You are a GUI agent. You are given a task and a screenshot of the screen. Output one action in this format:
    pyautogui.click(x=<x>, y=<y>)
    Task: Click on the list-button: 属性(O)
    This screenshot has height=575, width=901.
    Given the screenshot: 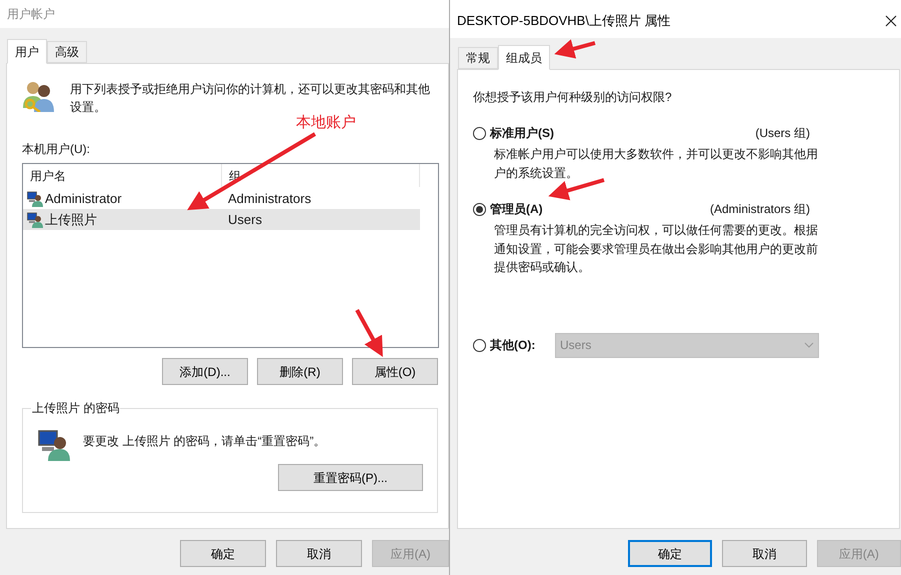 What is the action you would take?
    pyautogui.click(x=395, y=371)
    